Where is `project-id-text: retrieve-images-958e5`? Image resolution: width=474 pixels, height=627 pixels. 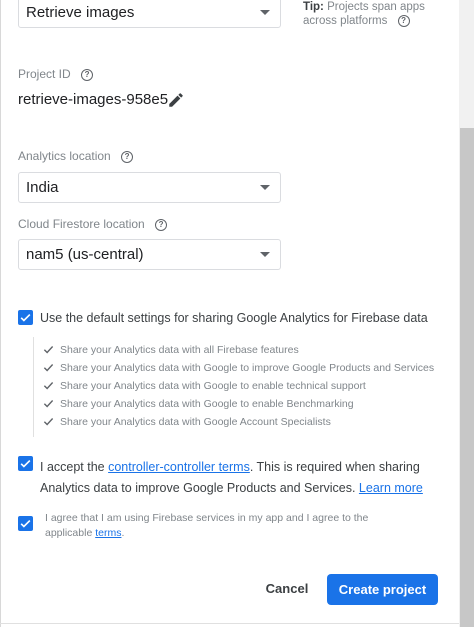
project-id-text: retrieve-images-958e5 is located at coordinates (93, 99).